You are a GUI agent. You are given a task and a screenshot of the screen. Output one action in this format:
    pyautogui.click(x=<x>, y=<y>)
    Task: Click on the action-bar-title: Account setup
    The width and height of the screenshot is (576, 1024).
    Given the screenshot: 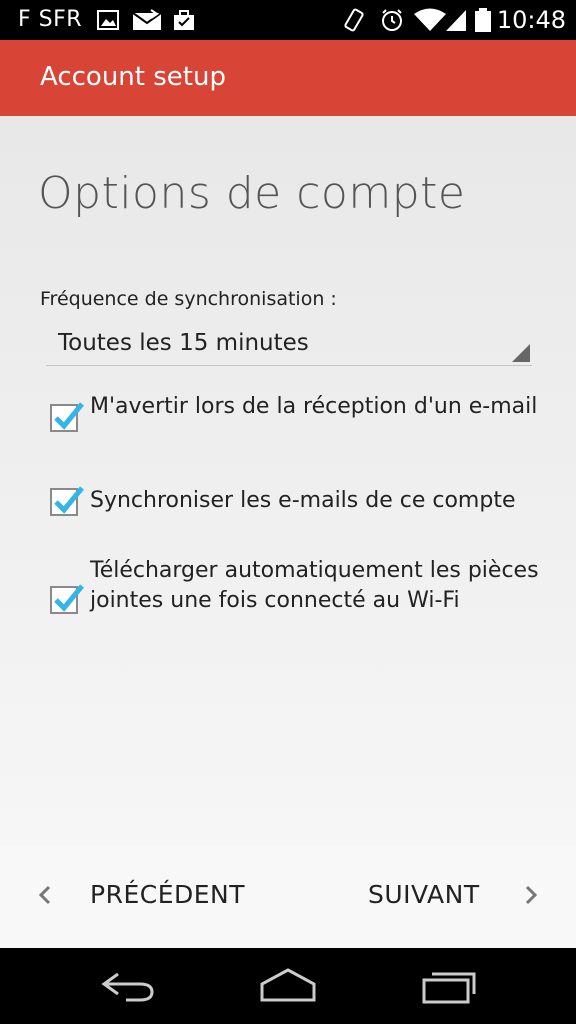 What is the action you would take?
    pyautogui.click(x=133, y=77)
    